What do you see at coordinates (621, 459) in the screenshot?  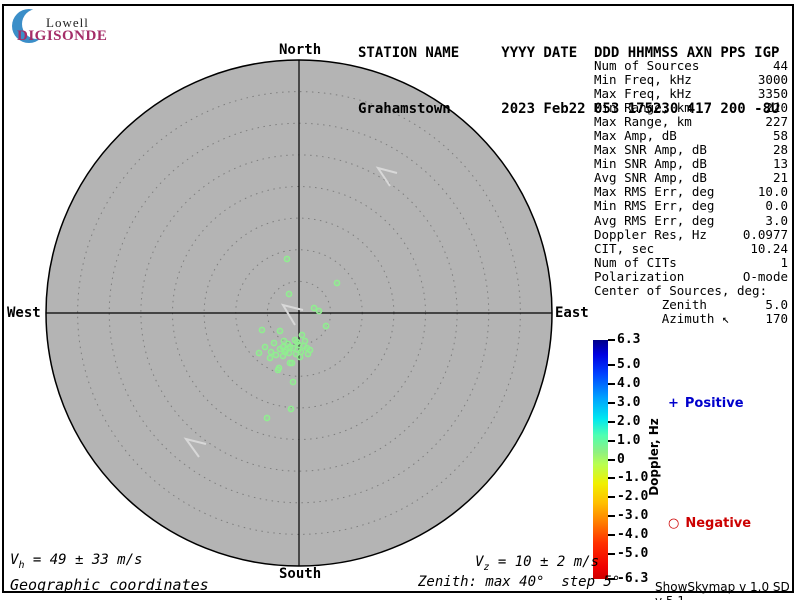 I see `colorbar-tick-label: 0` at bounding box center [621, 459].